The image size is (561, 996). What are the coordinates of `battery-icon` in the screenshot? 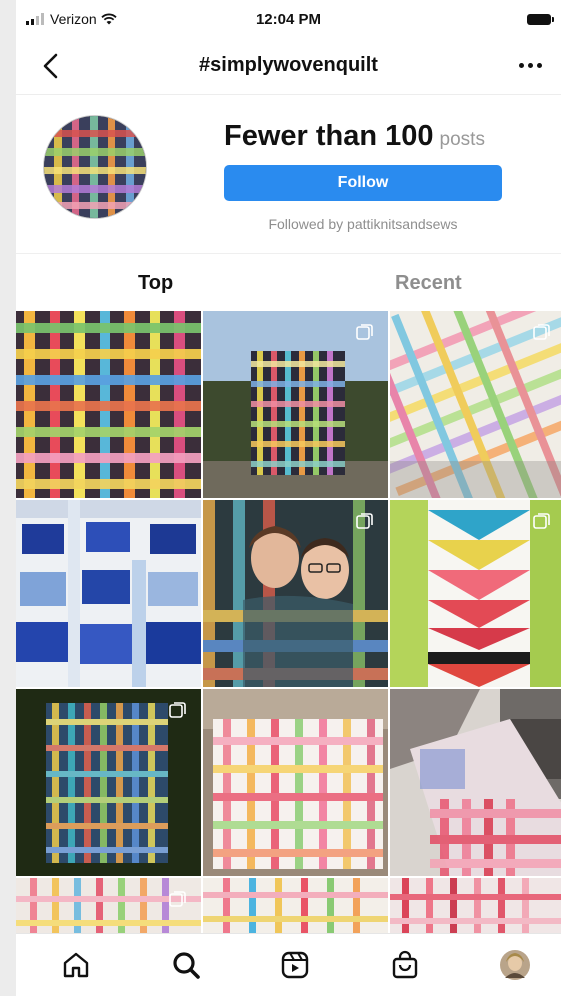 It's located at (540, 19).